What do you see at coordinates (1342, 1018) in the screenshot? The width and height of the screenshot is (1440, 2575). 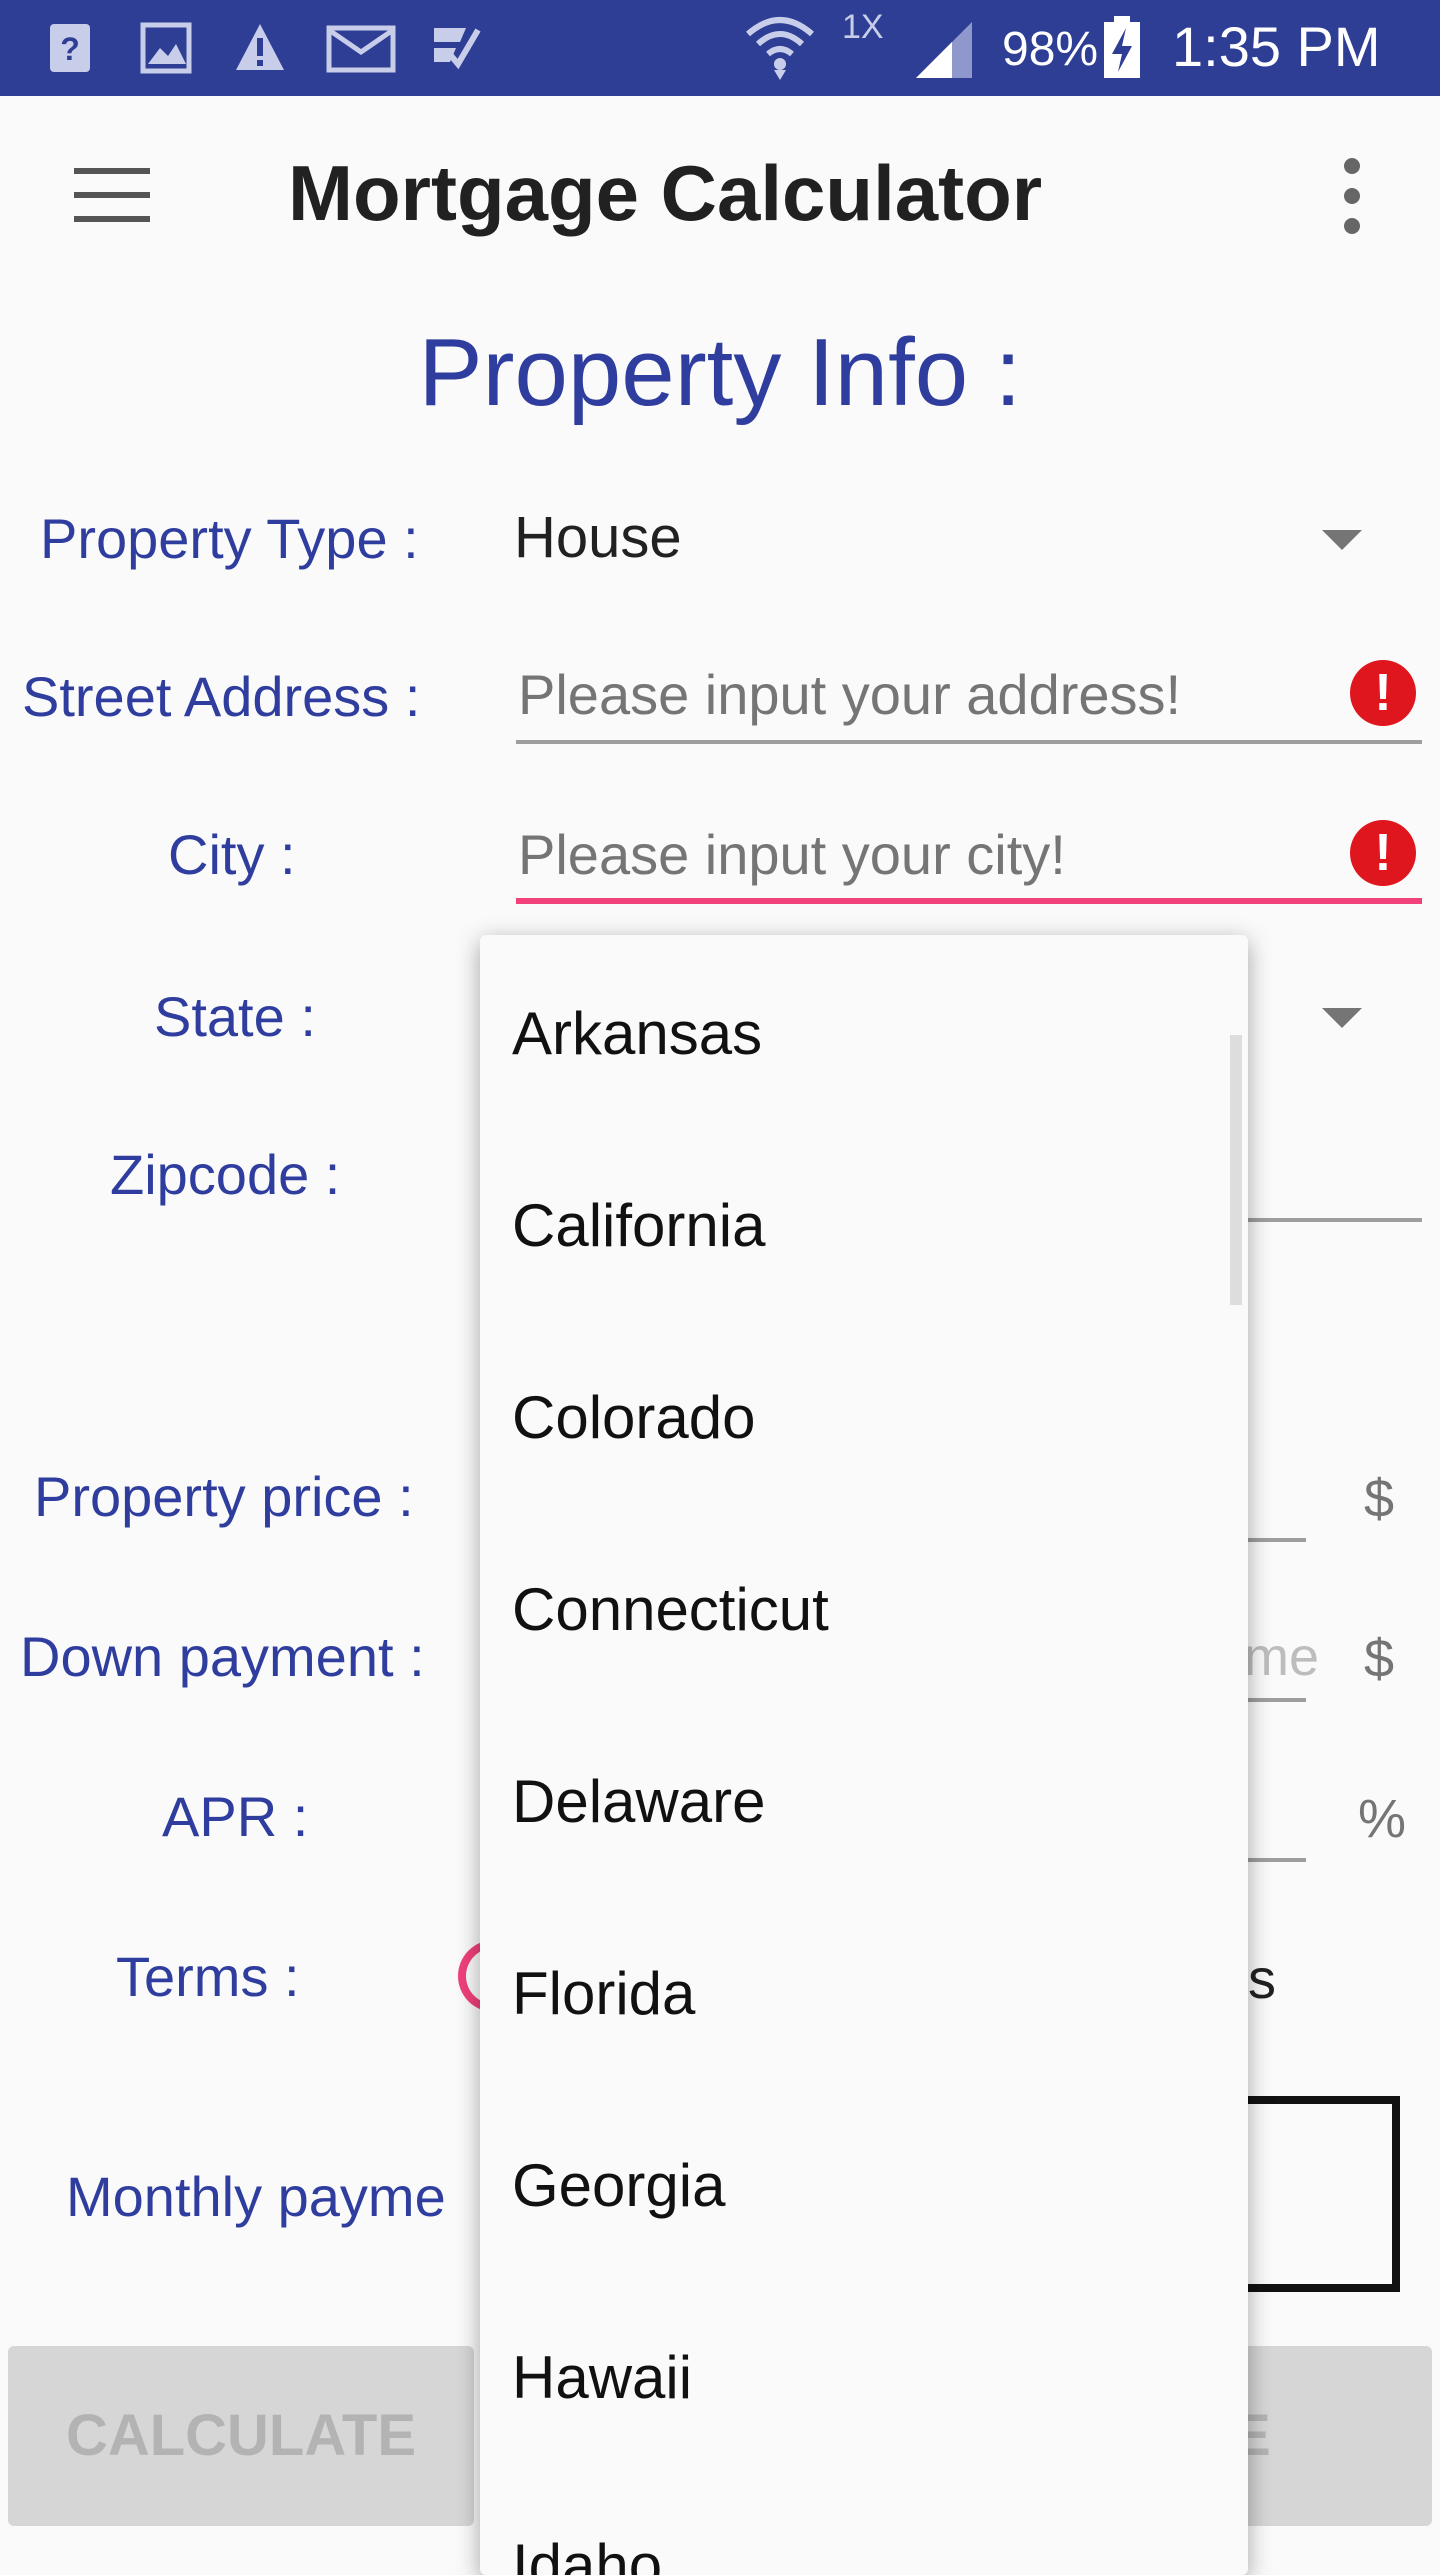 I see `state-chevron-down-icon` at bounding box center [1342, 1018].